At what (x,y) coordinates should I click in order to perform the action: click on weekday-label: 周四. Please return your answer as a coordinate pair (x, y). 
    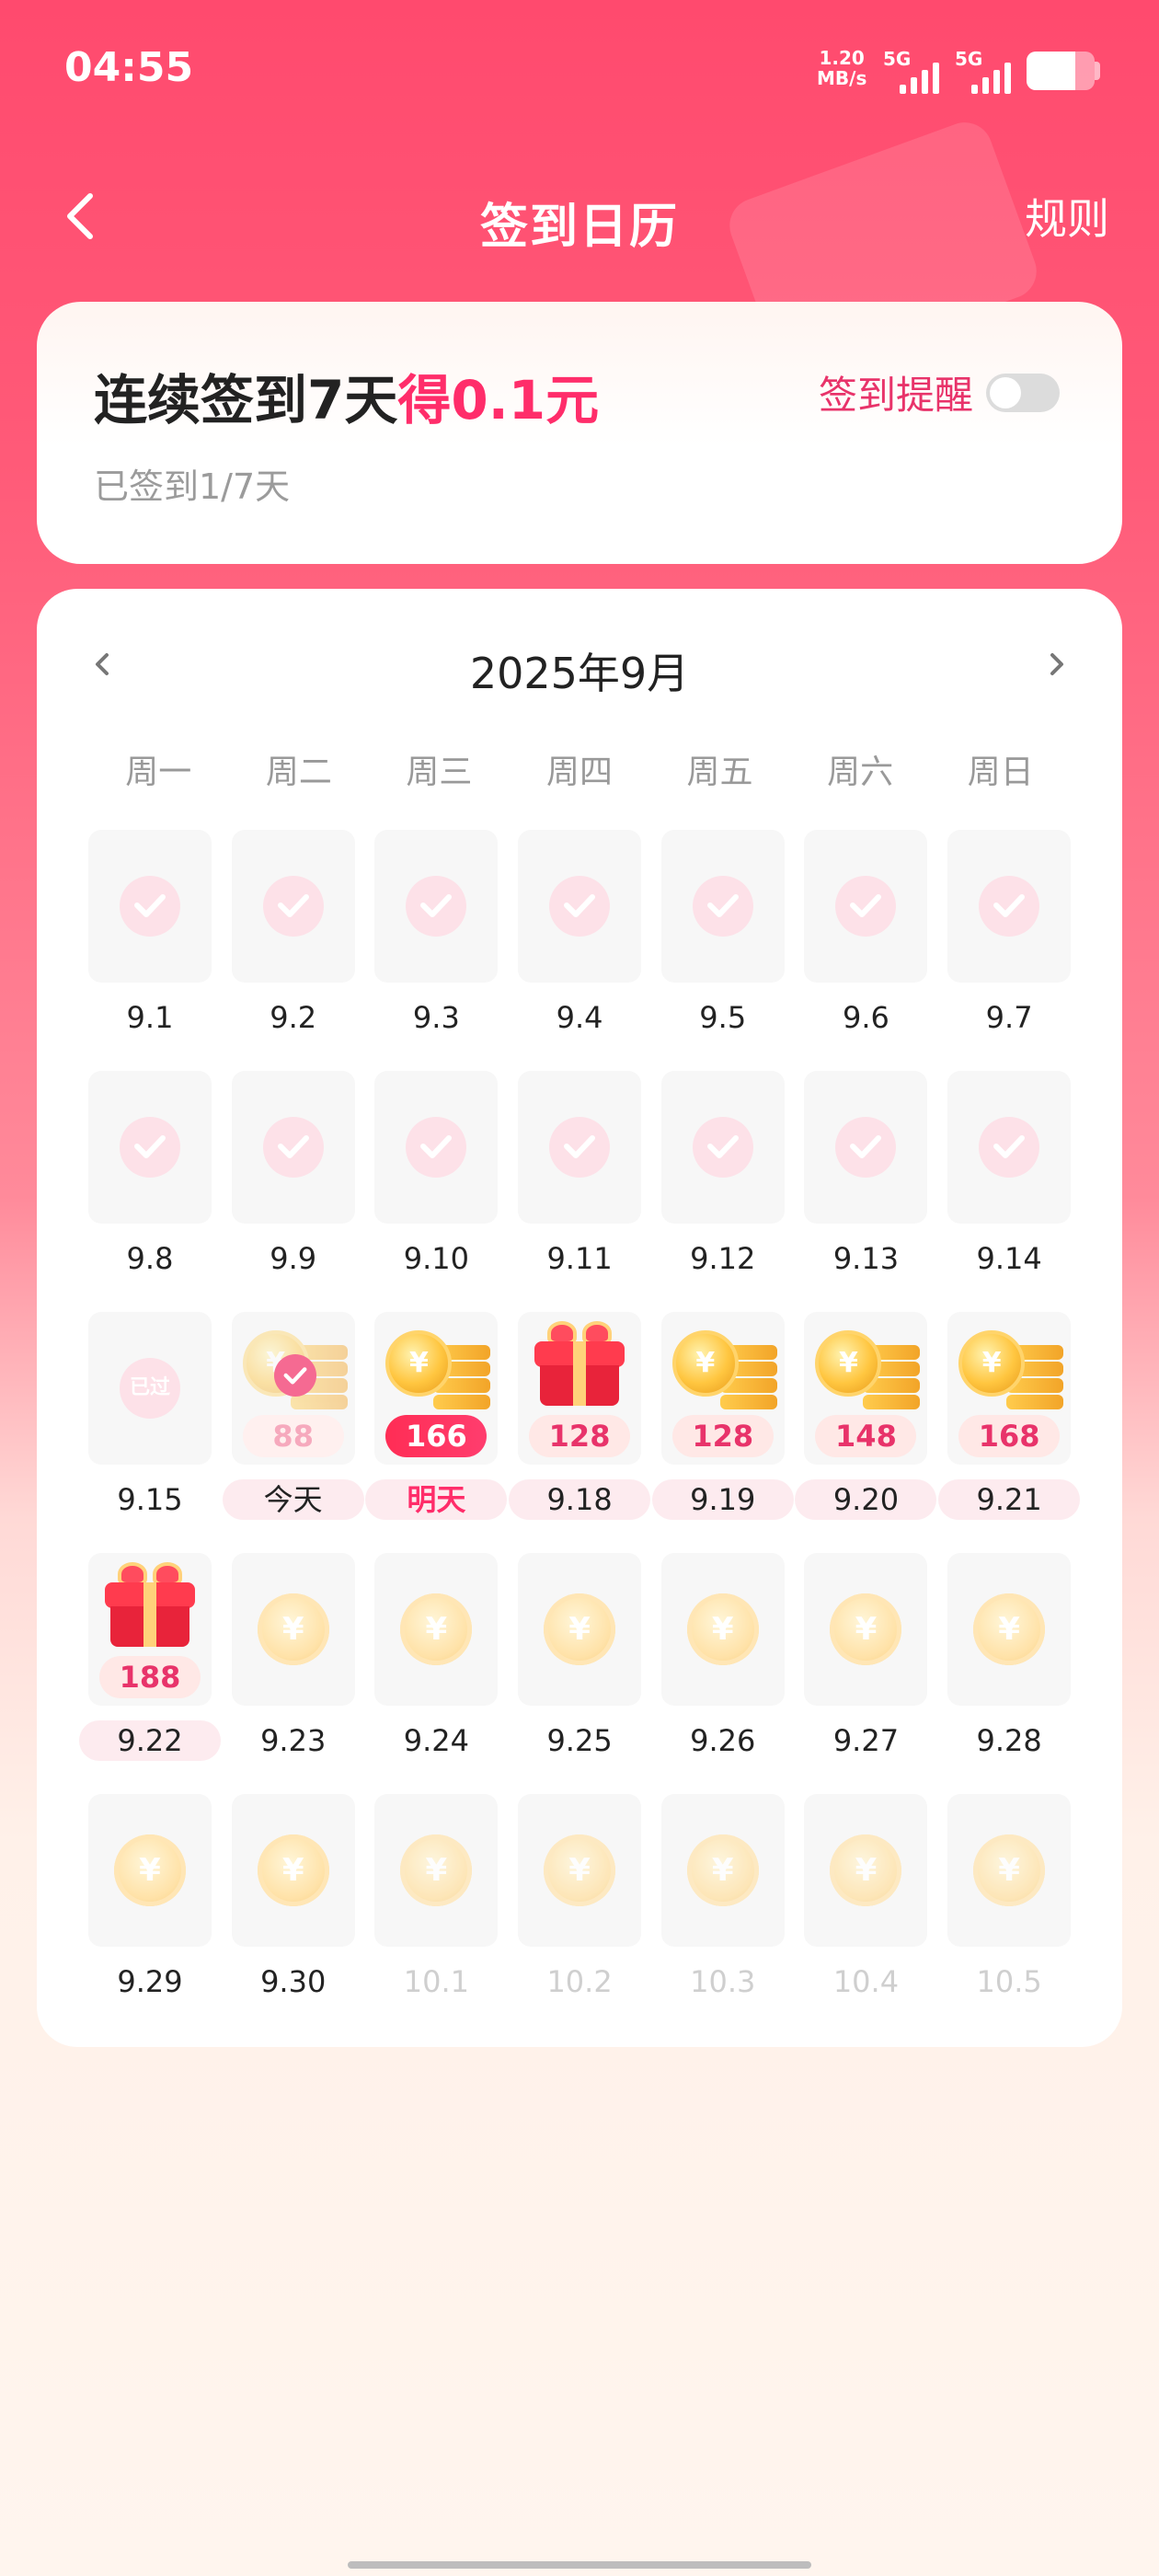
    Looking at the image, I should click on (579, 772).